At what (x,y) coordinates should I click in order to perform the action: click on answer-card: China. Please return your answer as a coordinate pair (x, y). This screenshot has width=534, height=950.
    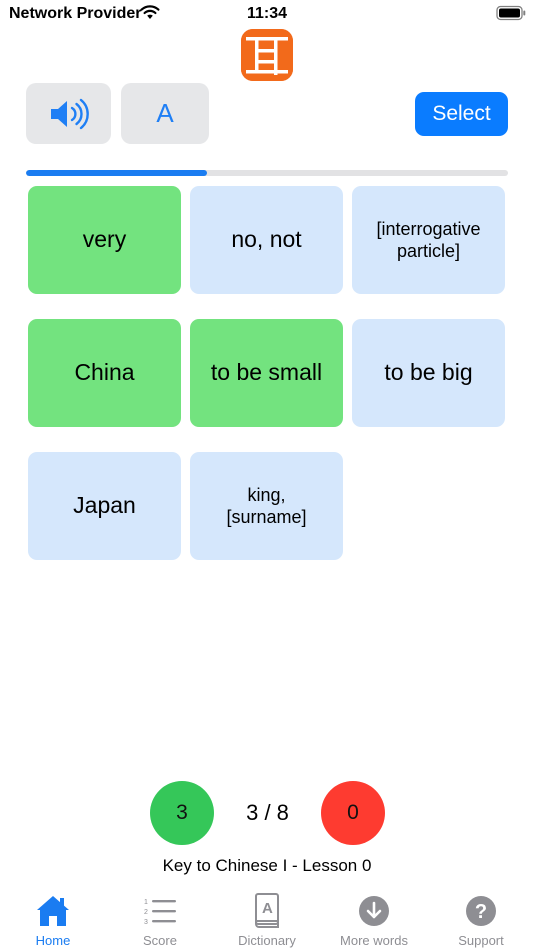
    Looking at the image, I should click on (104, 373).